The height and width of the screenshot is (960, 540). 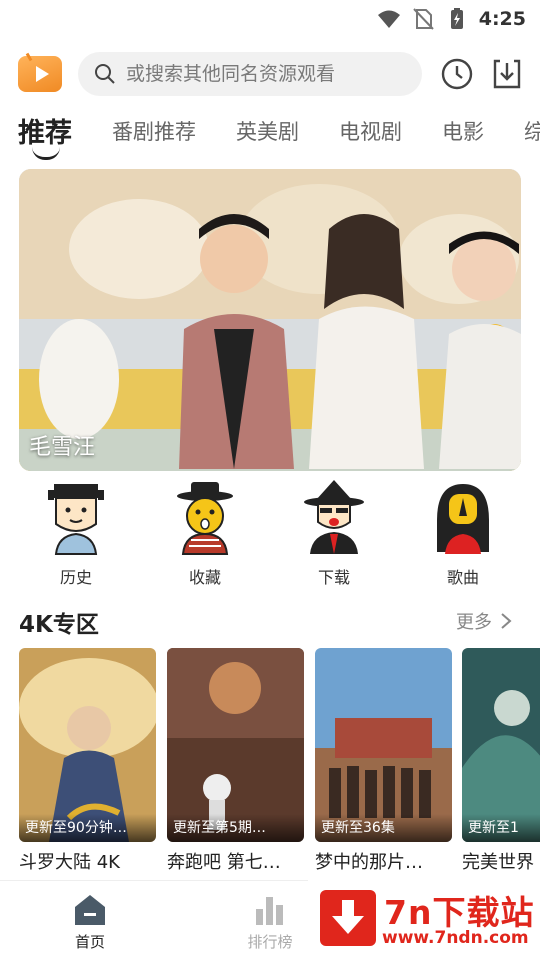 I want to click on tab-recommend: 推荐, so click(x=45, y=135).